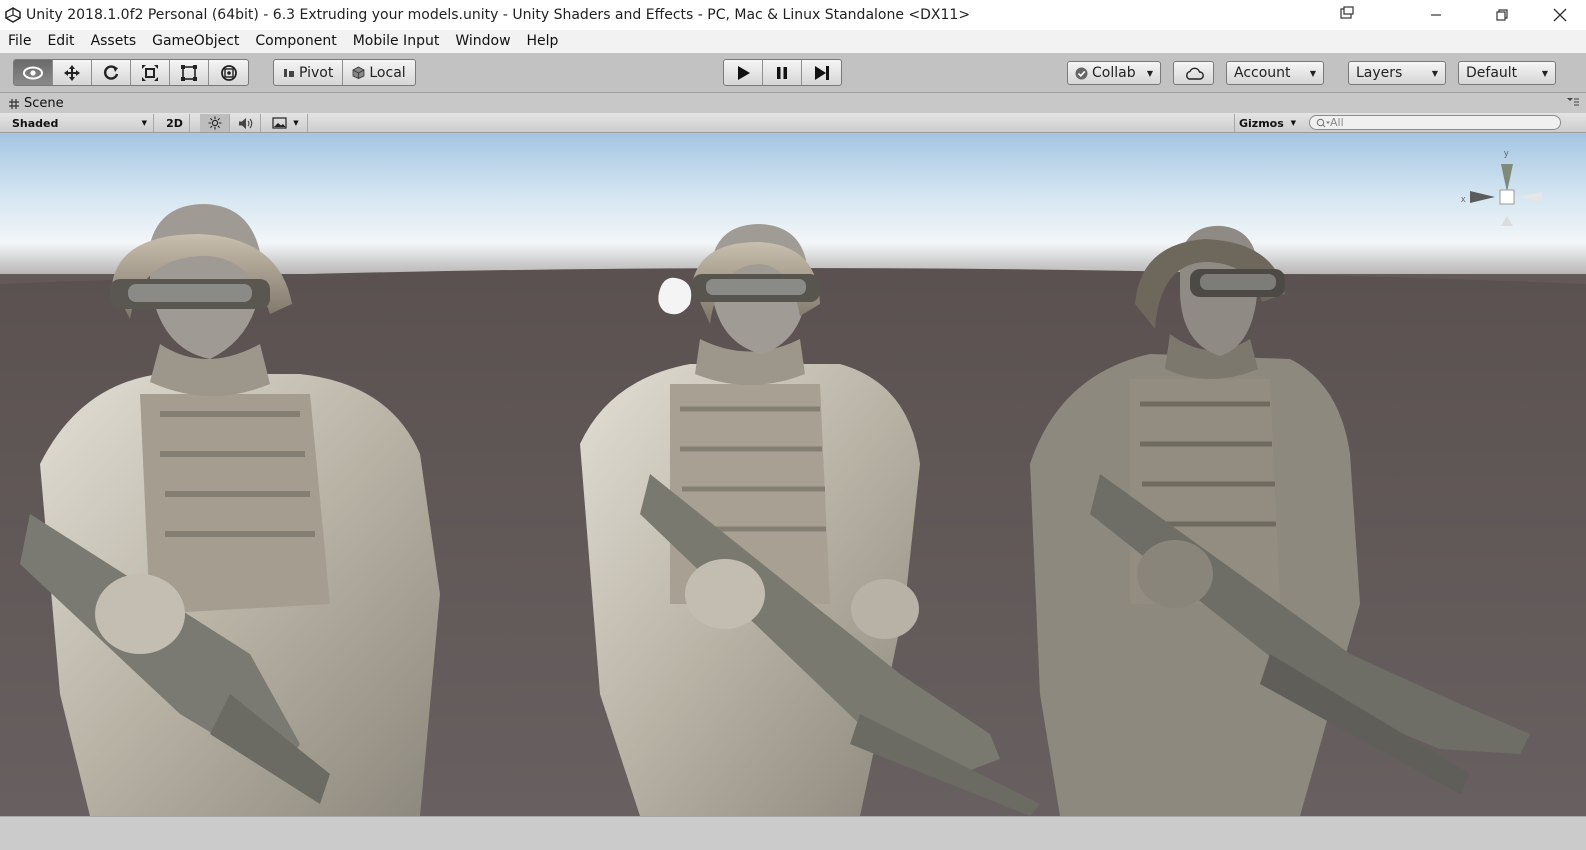  Describe the element at coordinates (358, 72) in the screenshot. I see `local-cube-icon` at that location.